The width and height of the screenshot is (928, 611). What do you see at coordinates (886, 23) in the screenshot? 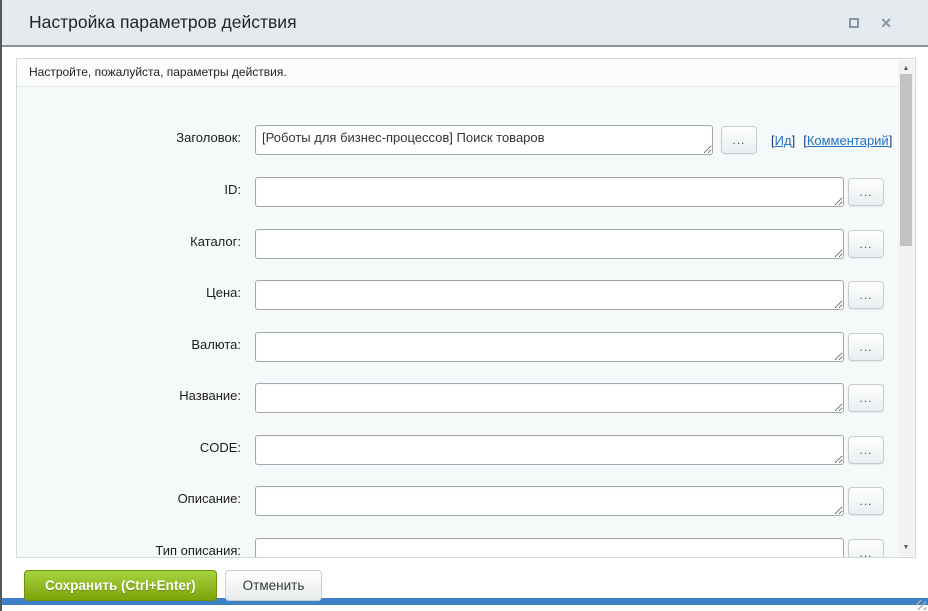
I see `close-icon: ✕` at bounding box center [886, 23].